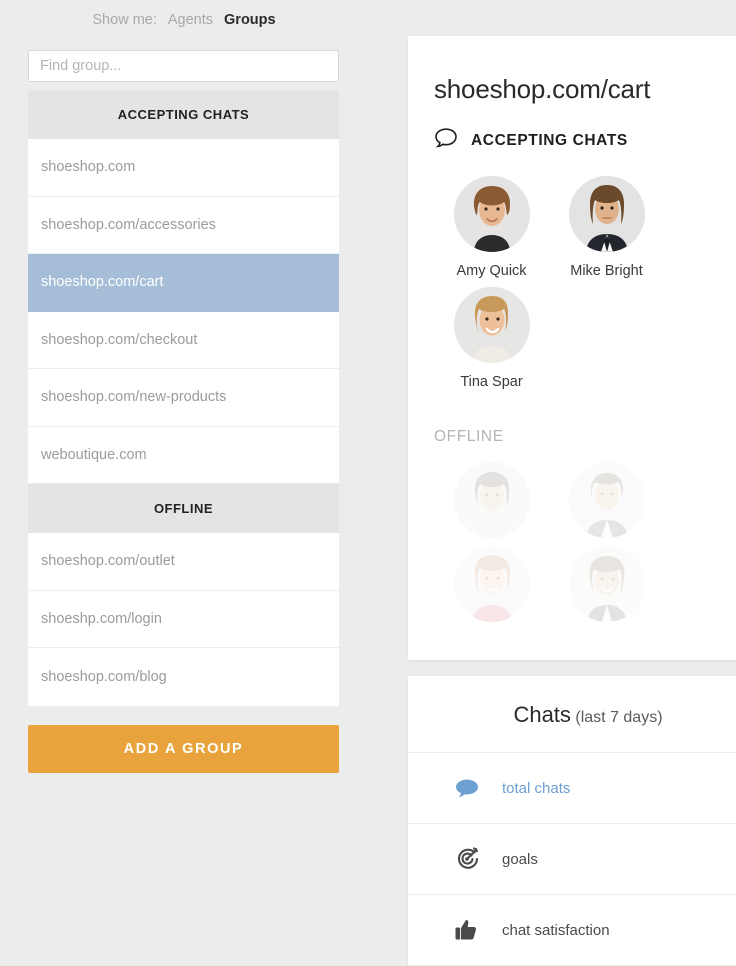 This screenshot has width=736, height=966. Describe the element at coordinates (556, 930) in the screenshot. I see `stat-label: chat satisfaction` at that location.